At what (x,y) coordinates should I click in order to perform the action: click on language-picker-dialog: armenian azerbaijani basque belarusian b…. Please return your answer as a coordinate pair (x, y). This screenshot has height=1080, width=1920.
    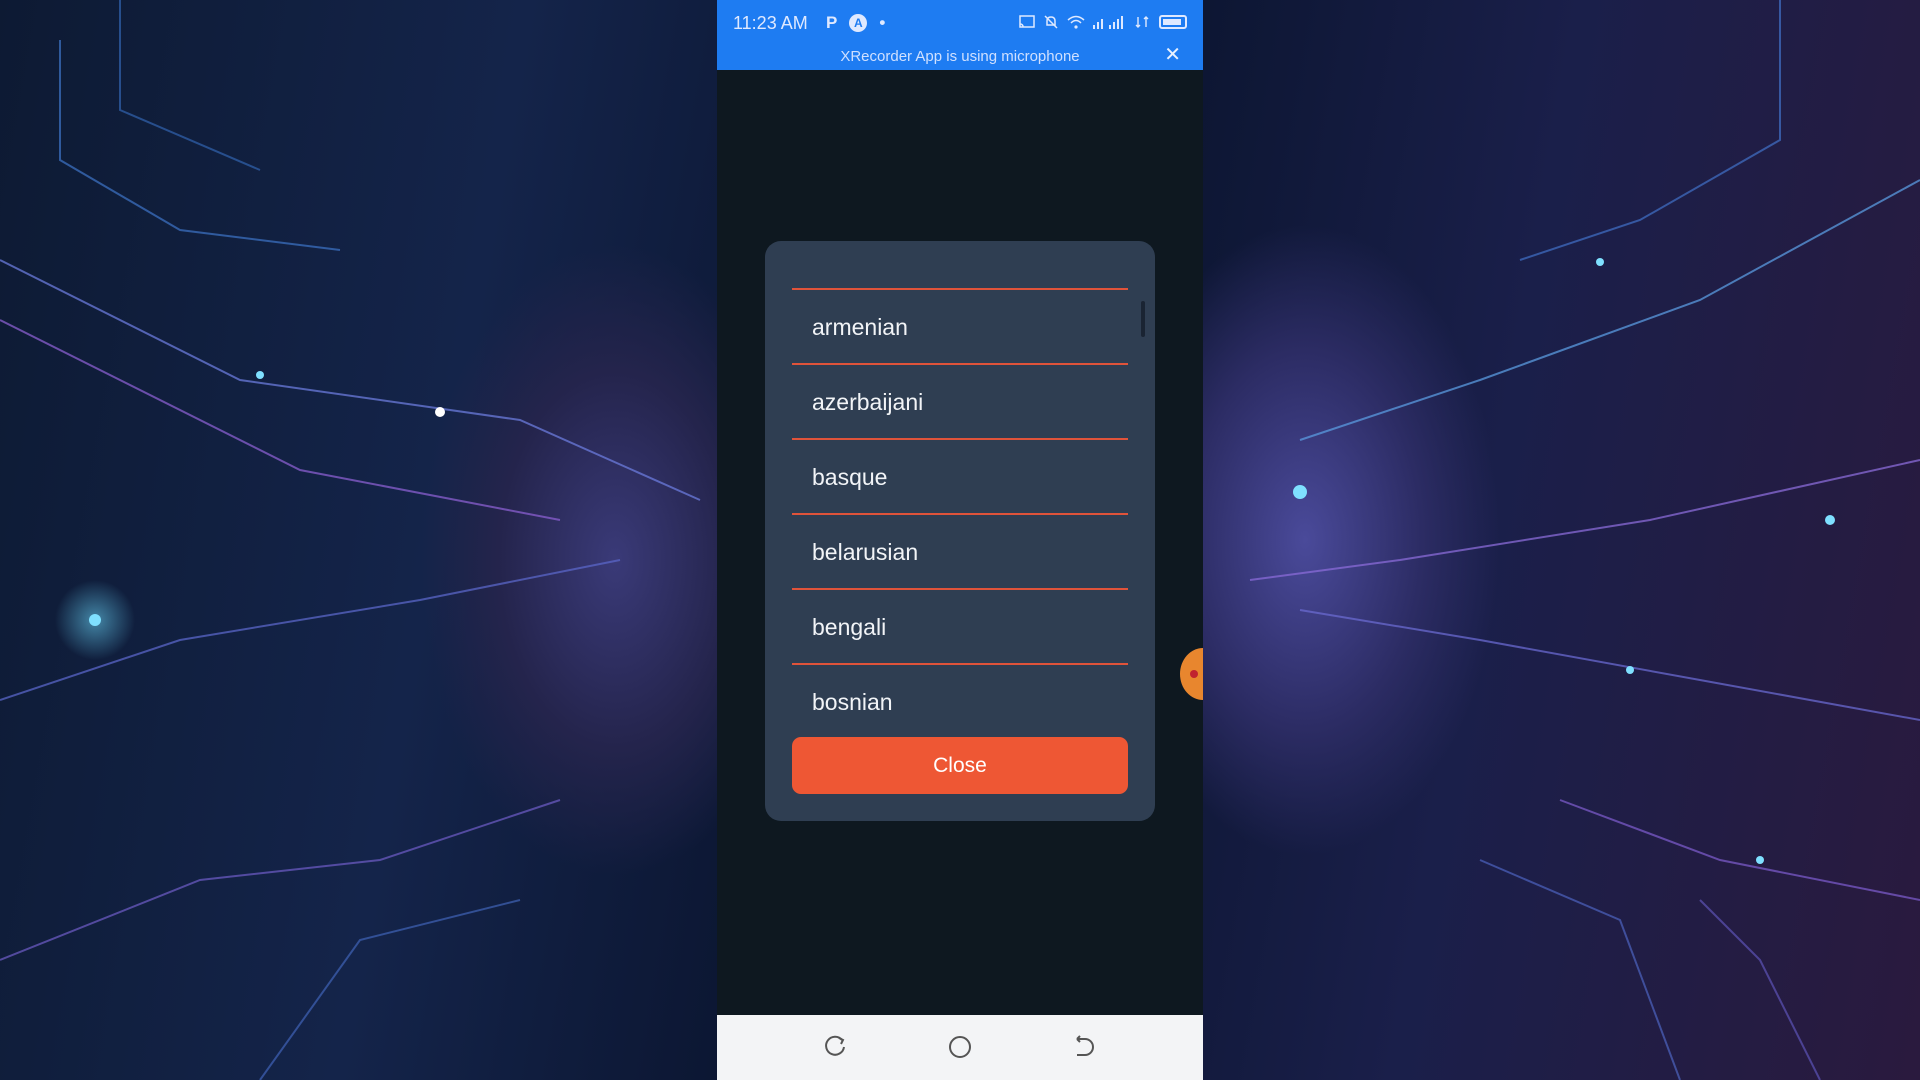
    Looking at the image, I should click on (960, 531).